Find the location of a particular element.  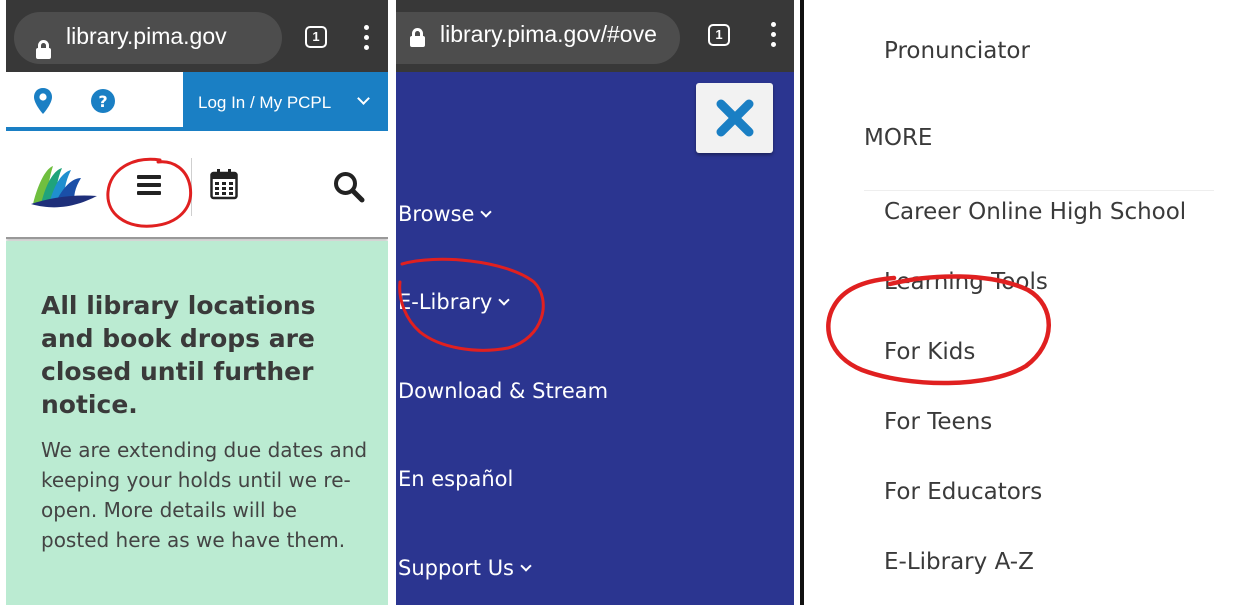

browser-toolbar: library.pima.gov 1 is located at coordinates (197, 36).